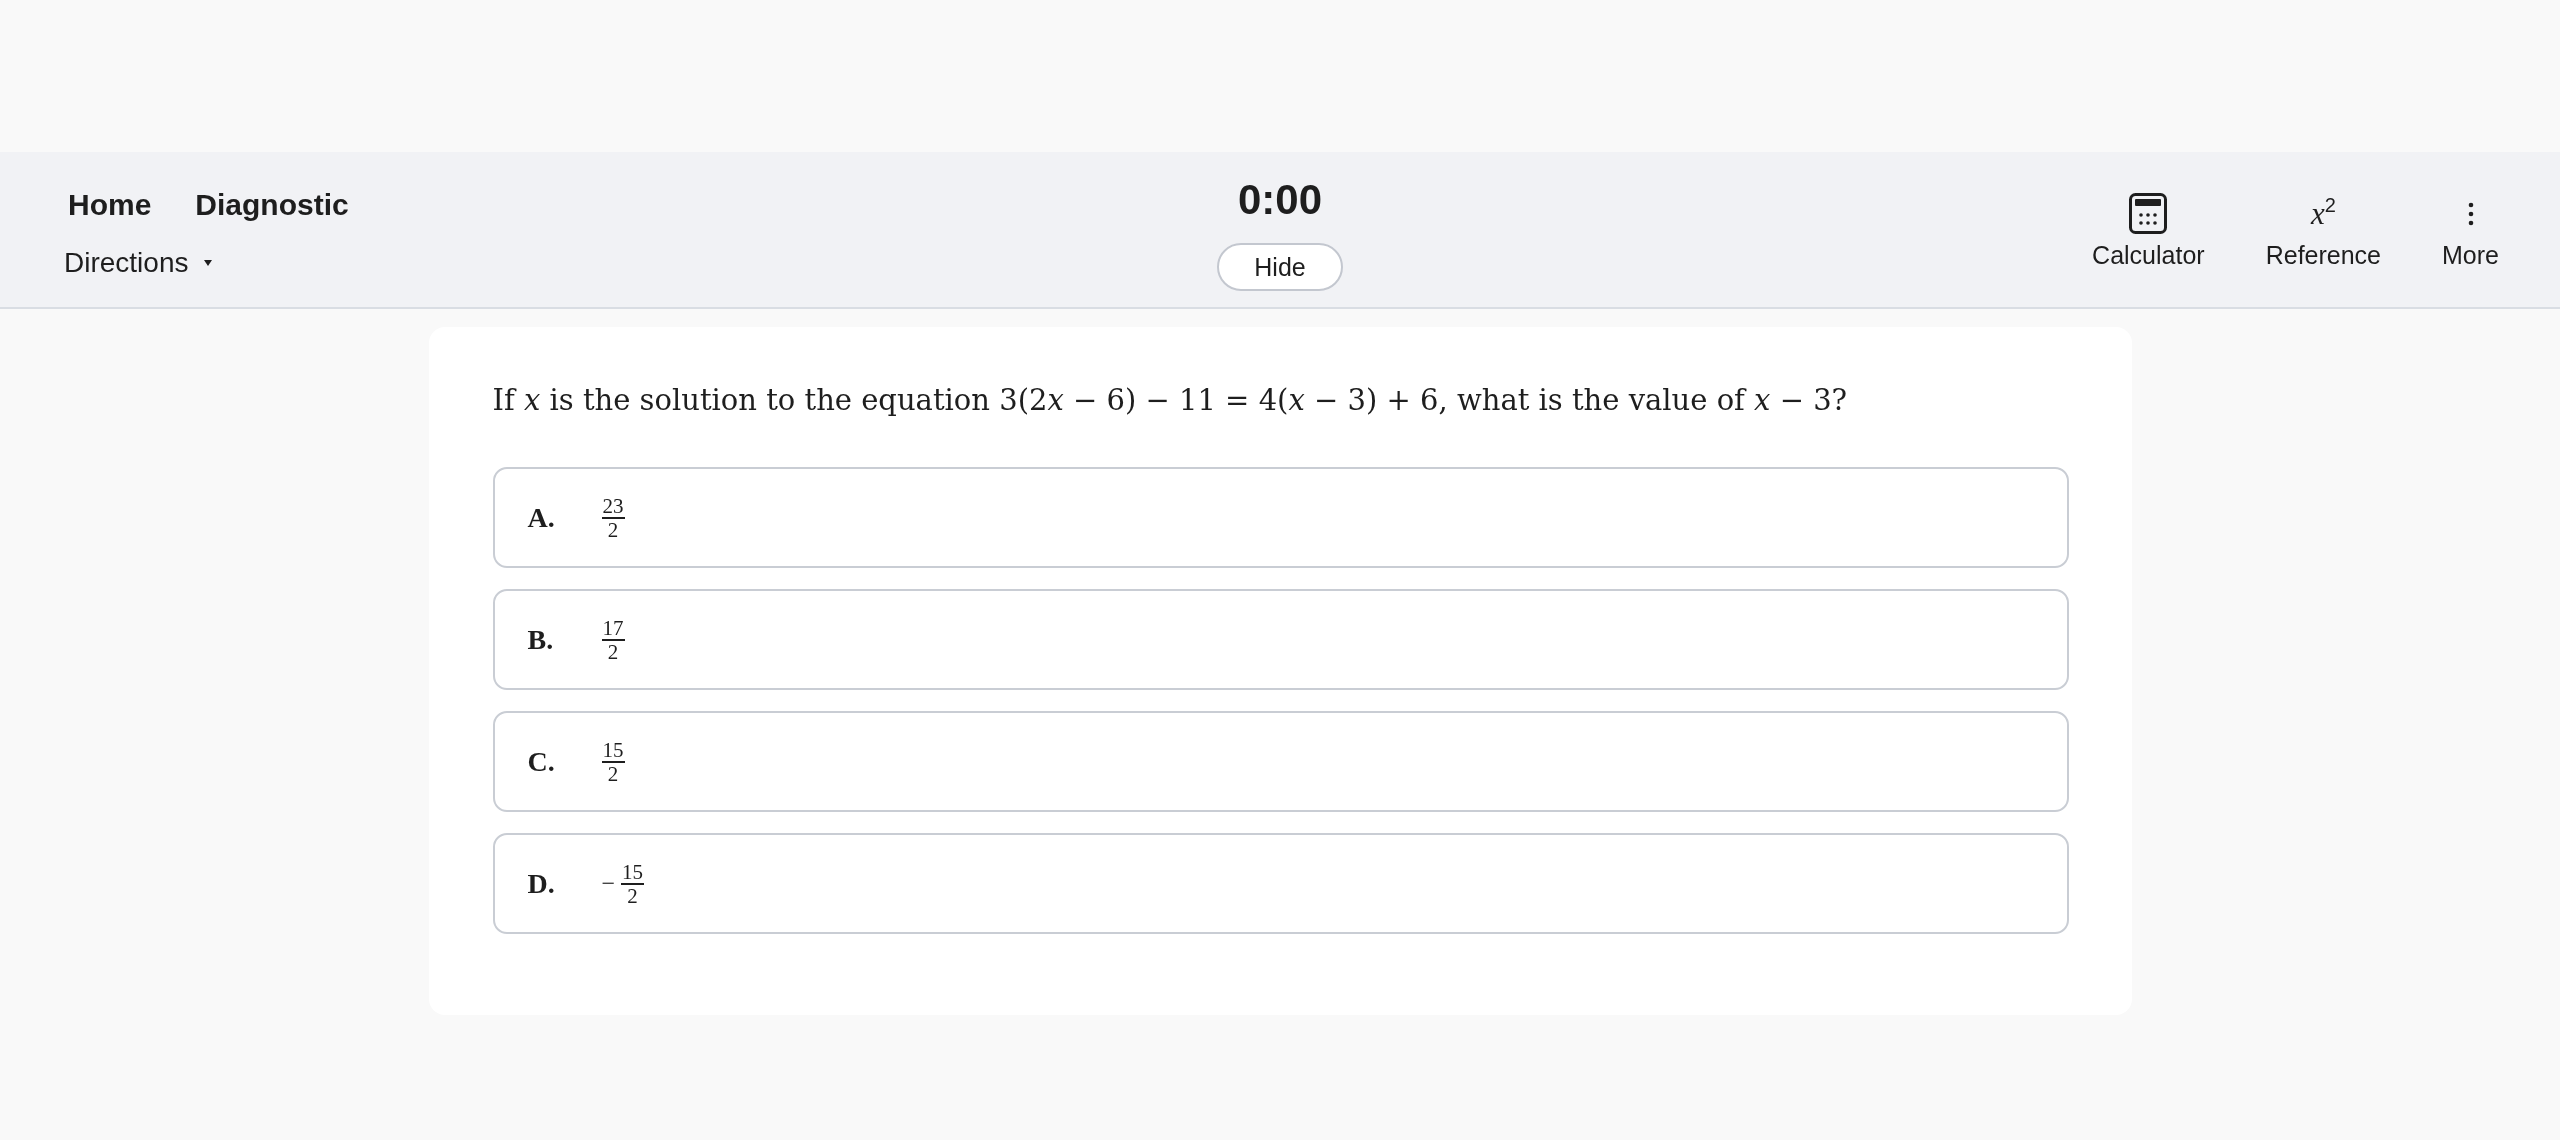 This screenshot has width=2560, height=1140. Describe the element at coordinates (2148, 213) in the screenshot. I see `calculator-icon` at that location.